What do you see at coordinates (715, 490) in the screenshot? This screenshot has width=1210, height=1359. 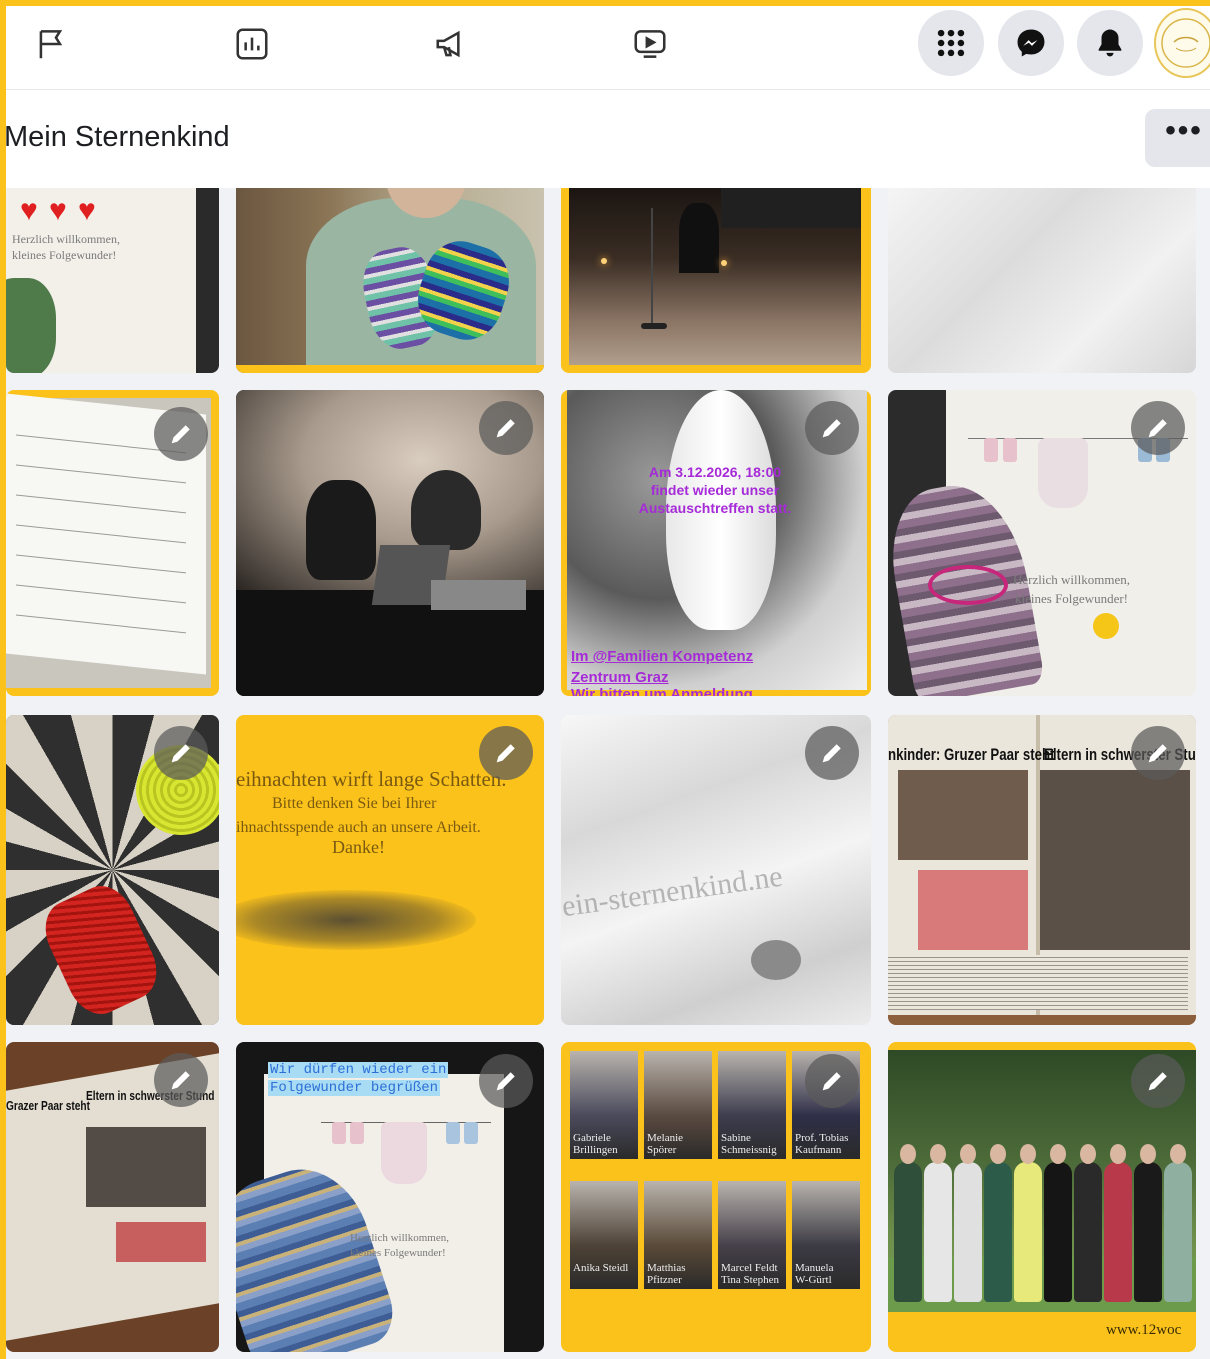 I see `event-text: findet wieder unser` at bounding box center [715, 490].